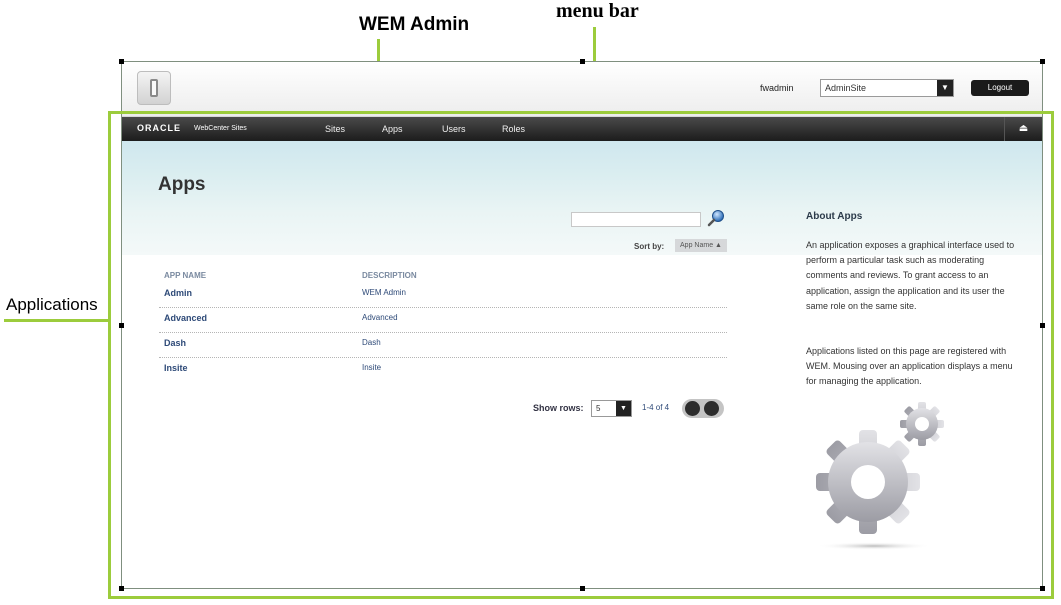  I want to click on callout-line-applications, so click(56, 320).